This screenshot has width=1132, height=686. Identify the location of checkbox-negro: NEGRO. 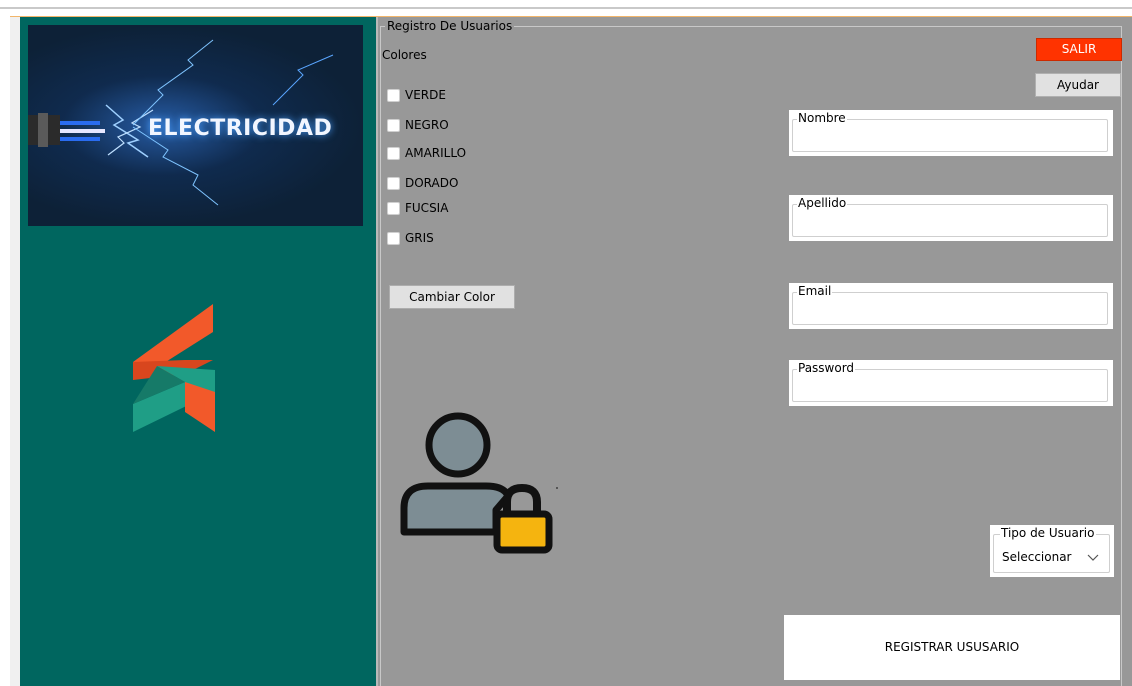
(418, 125).